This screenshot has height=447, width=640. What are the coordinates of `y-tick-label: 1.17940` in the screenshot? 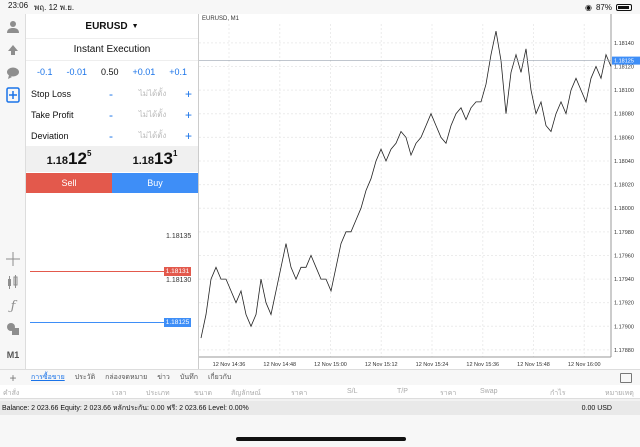 It's located at (624, 280).